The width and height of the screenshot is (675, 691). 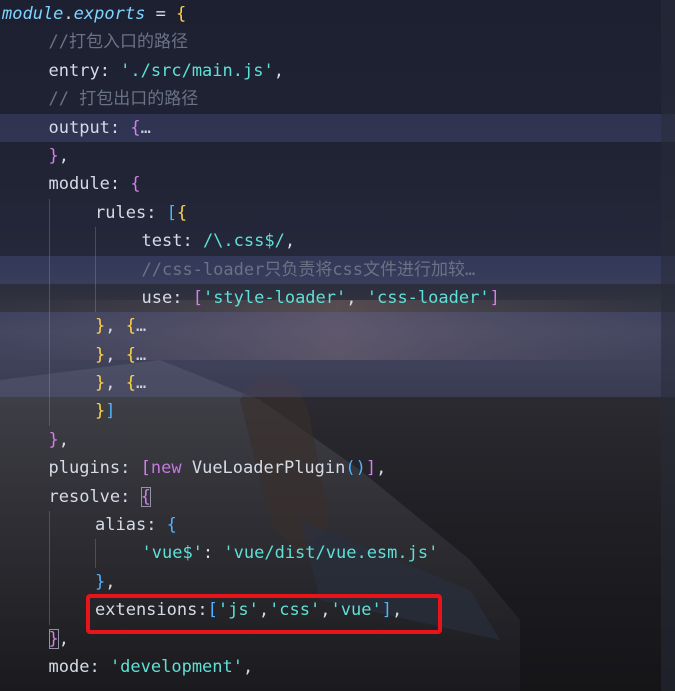 I want to click on code-token: exports, so click(x=109, y=14).